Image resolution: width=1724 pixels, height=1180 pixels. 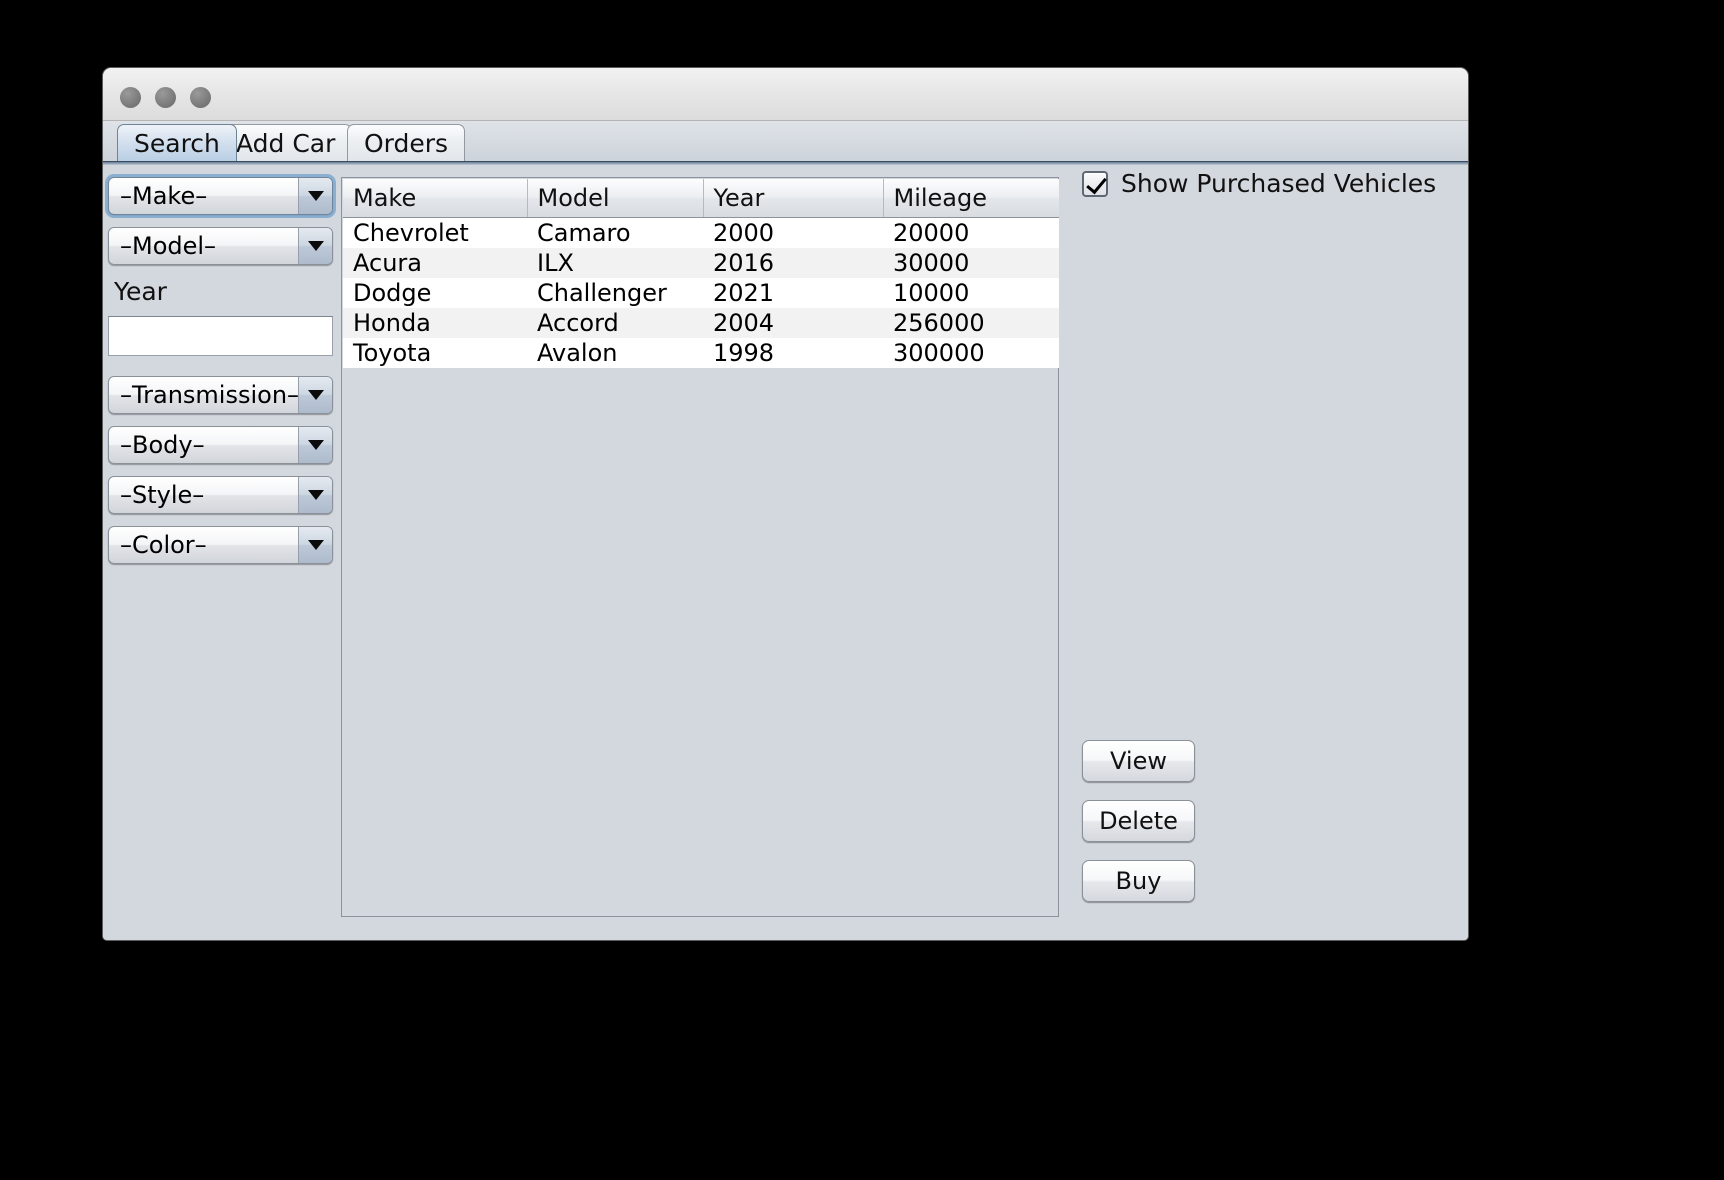 I want to click on cell-make: Honda, so click(x=392, y=322).